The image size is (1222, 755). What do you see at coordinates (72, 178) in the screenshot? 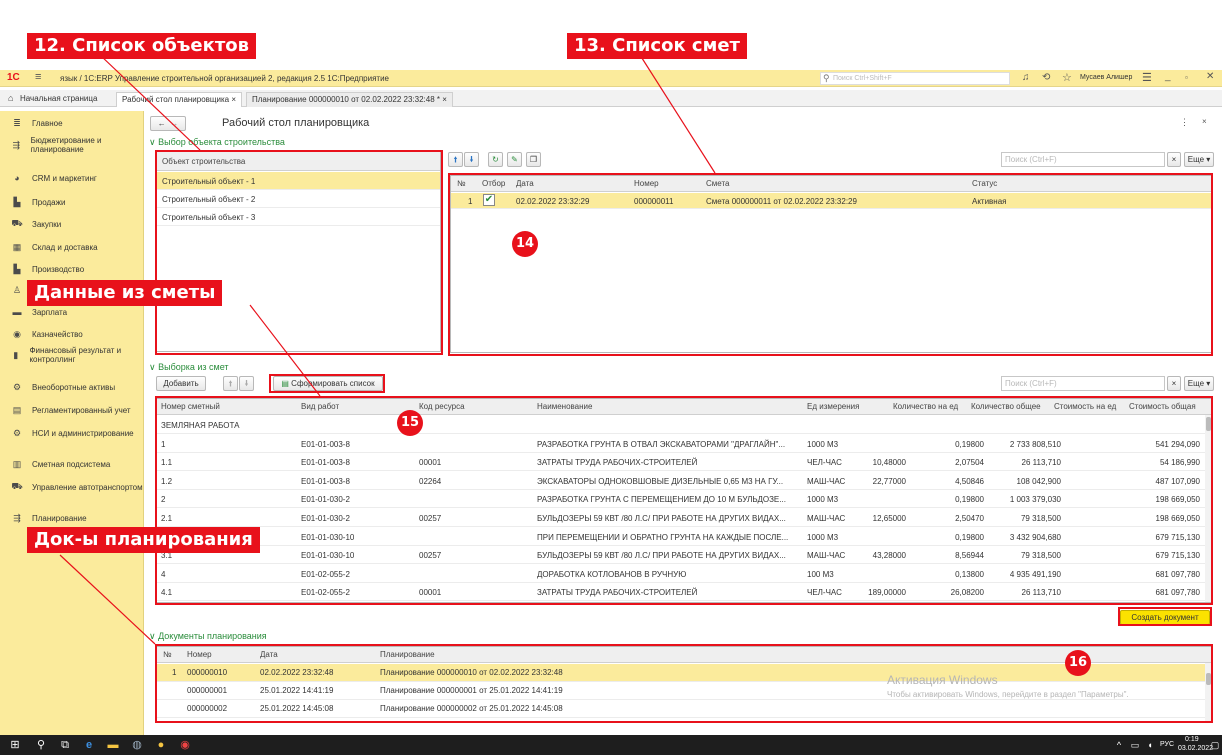
I see `sidebar-item: ◕ CRM и маркетинг` at bounding box center [72, 178].